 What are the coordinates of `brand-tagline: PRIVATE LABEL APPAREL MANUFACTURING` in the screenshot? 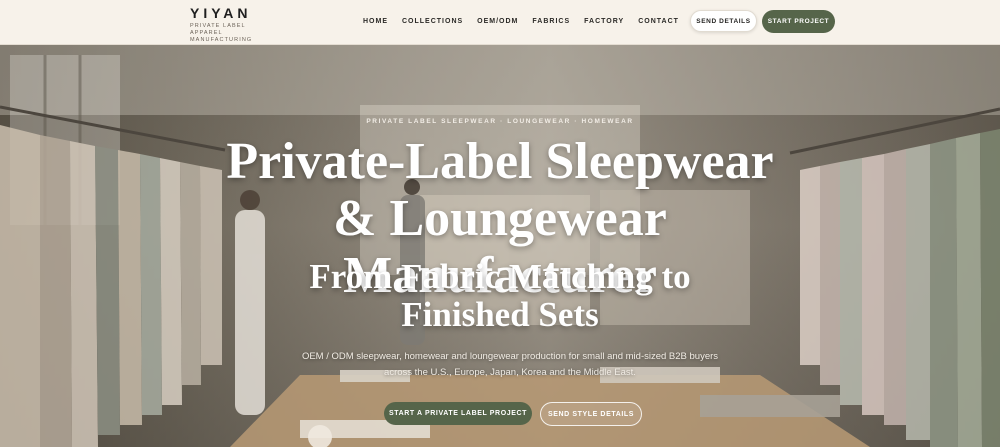 It's located at (221, 33).